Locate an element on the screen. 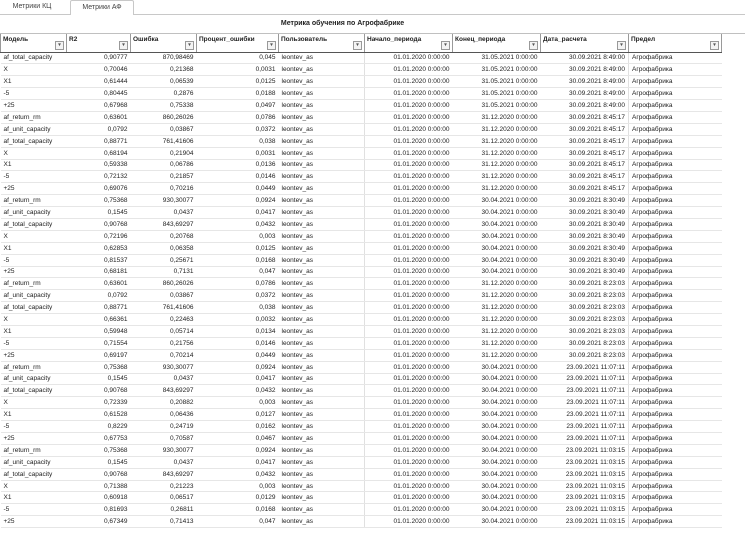 This screenshot has height=543, width=745. table-cell: 0,71388 is located at coordinates (98, 486).